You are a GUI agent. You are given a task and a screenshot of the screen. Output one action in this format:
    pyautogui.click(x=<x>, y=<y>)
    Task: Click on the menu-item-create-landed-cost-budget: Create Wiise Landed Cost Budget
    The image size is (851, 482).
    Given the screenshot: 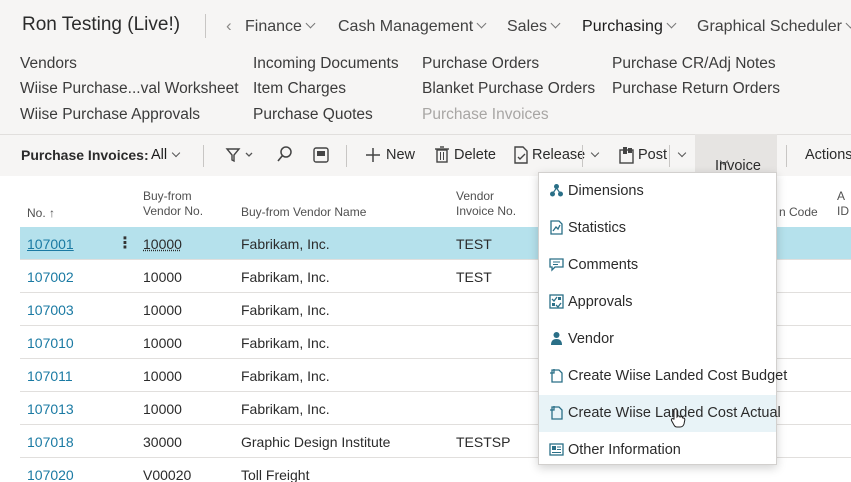 What is the action you would take?
    pyautogui.click(x=657, y=376)
    